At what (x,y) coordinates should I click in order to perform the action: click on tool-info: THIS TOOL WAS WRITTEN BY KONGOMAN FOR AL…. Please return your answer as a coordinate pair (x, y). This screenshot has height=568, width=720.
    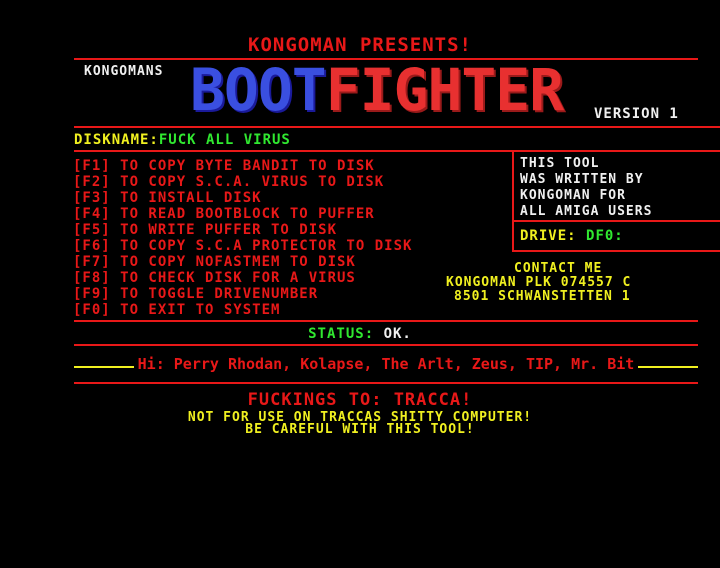
    Looking at the image, I should click on (586, 187).